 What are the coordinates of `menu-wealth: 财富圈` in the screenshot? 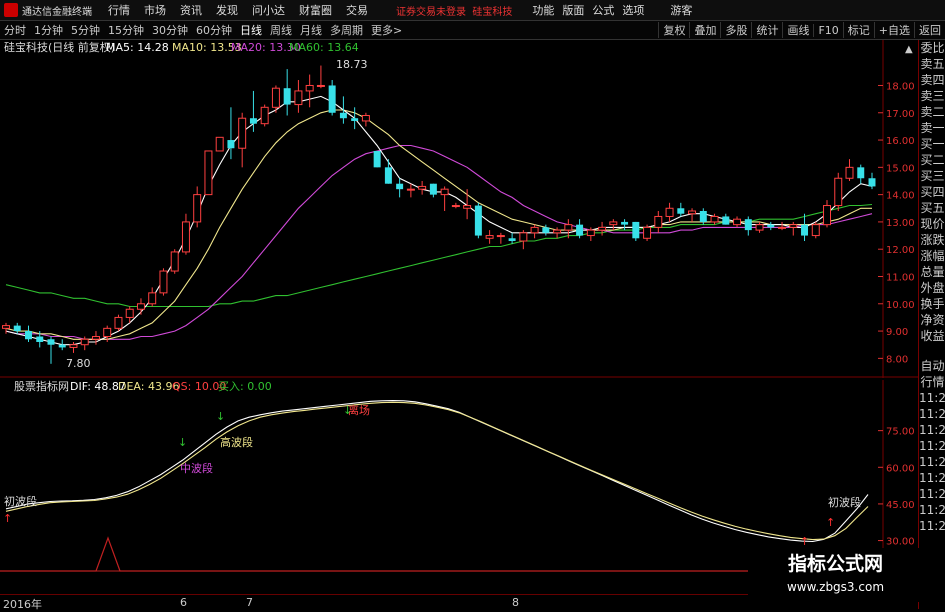 It's located at (315, 10).